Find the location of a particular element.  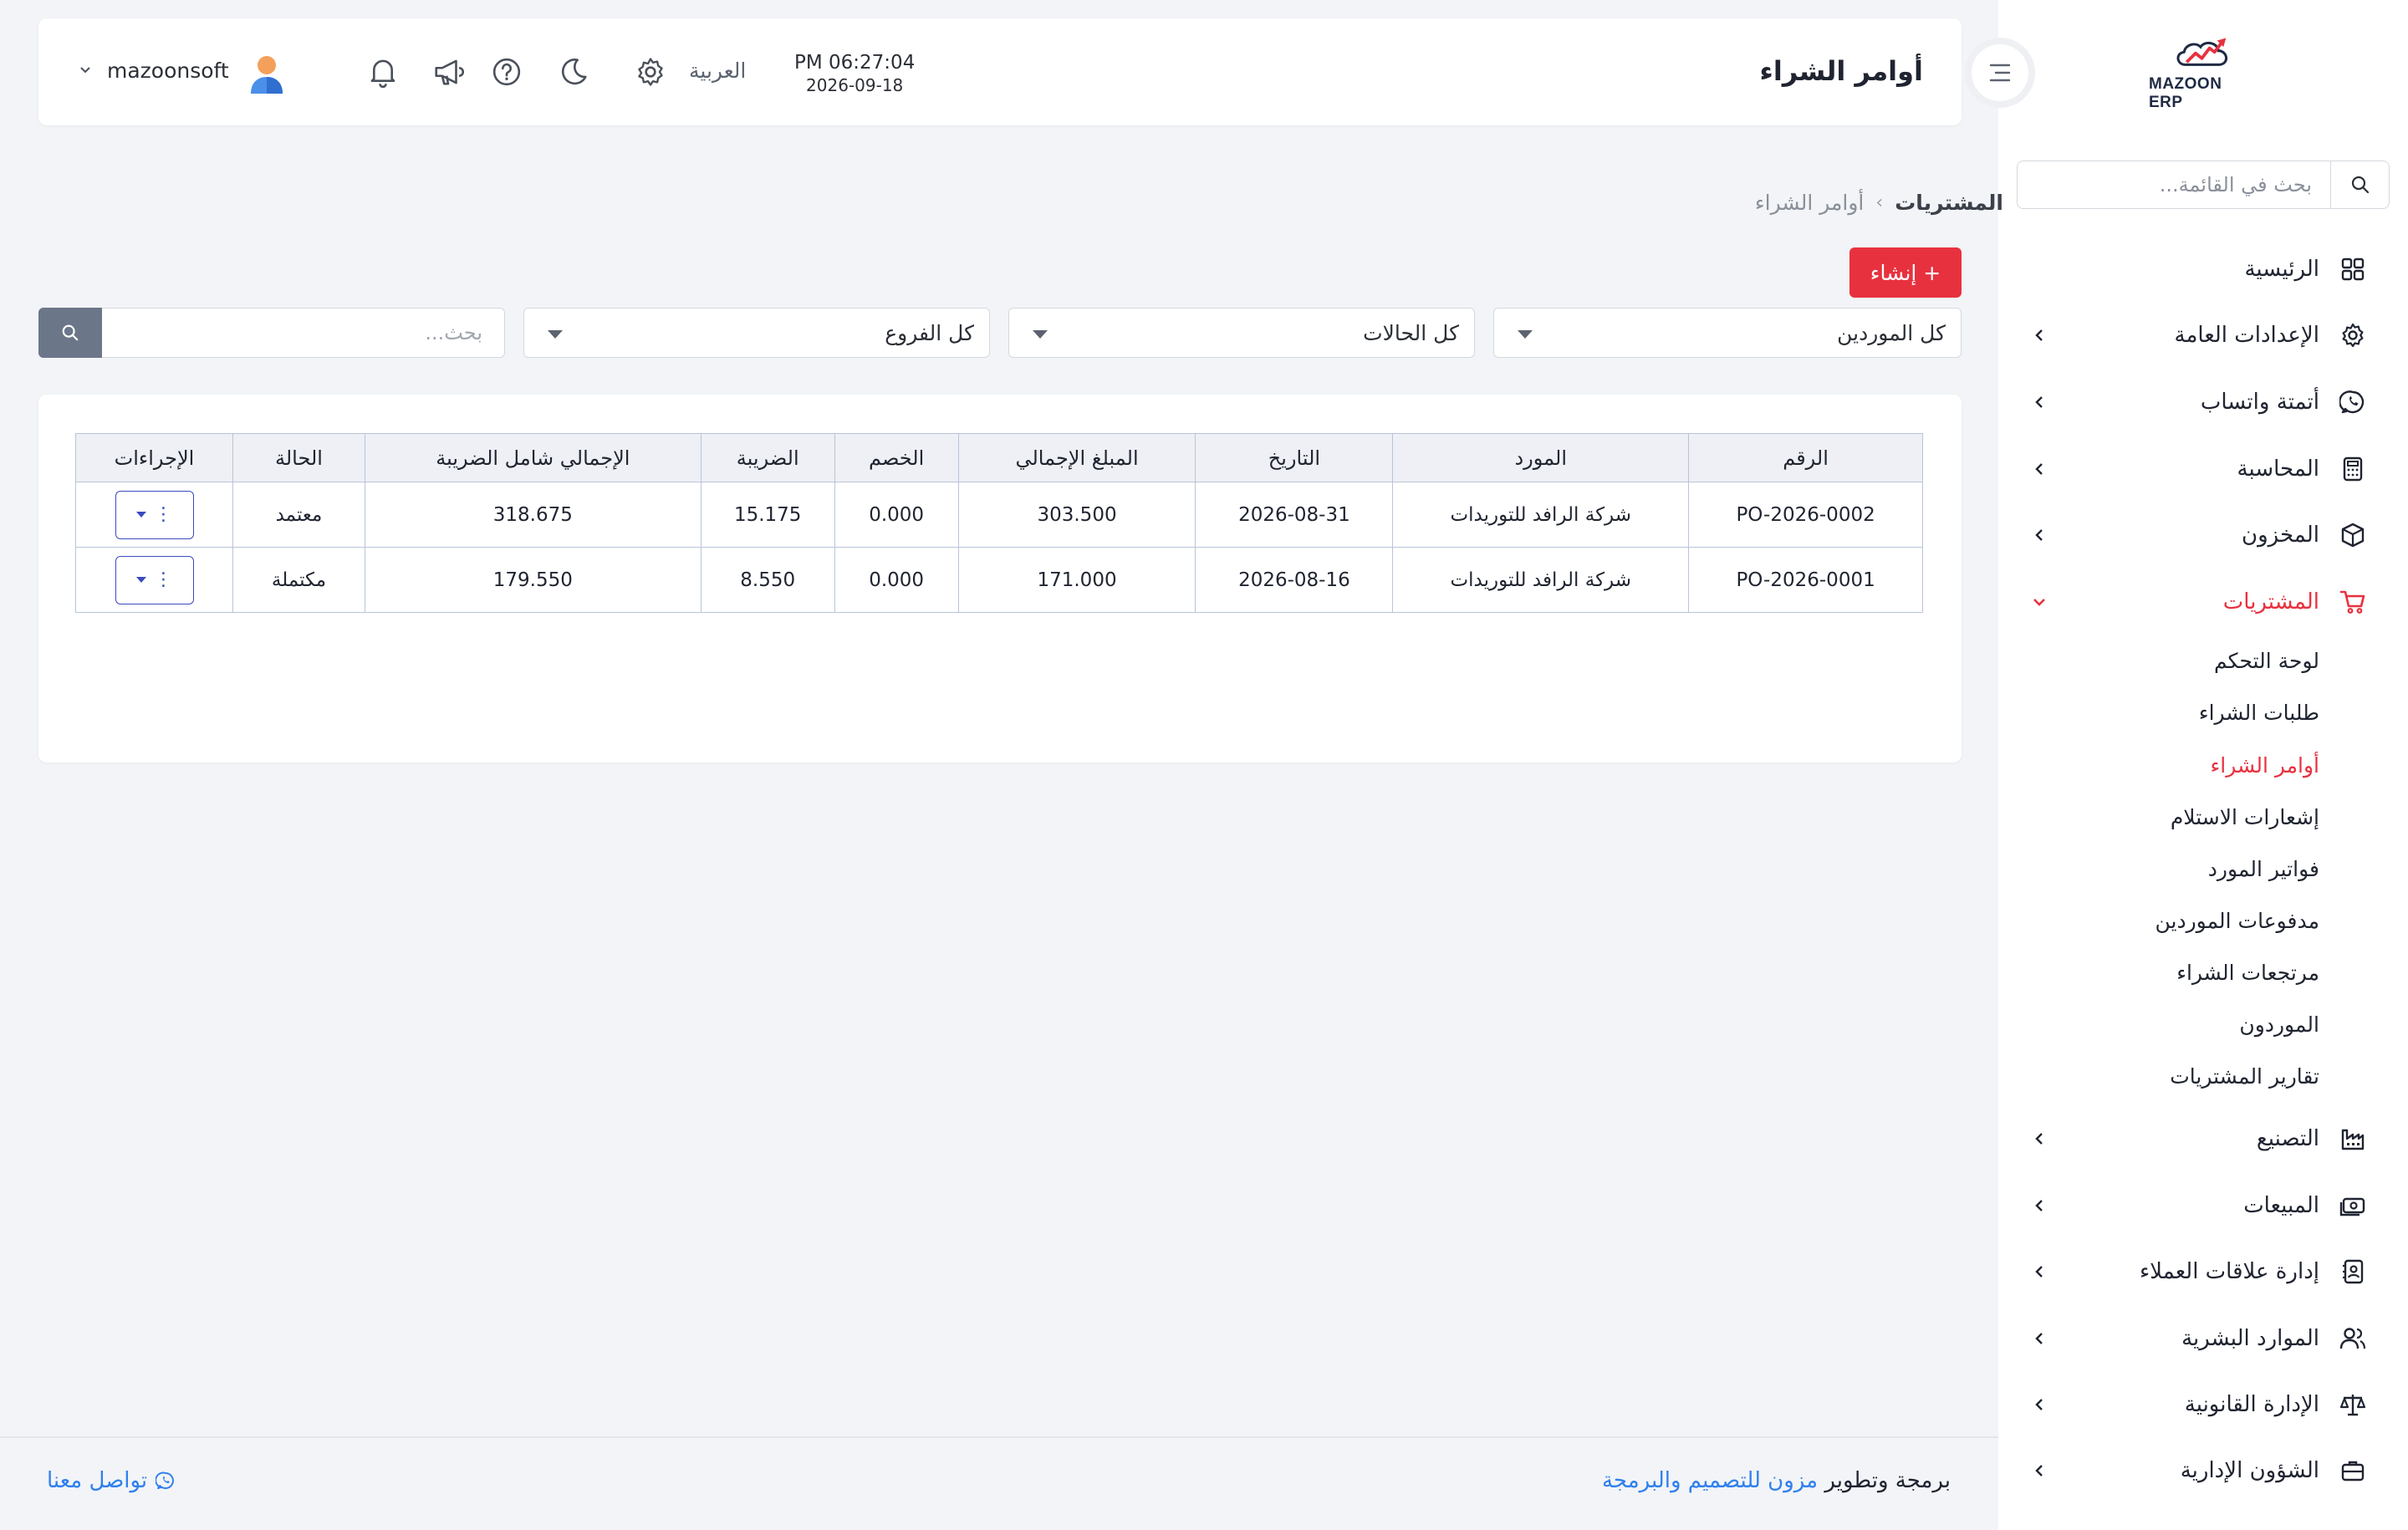

cart-icon is located at coordinates (2353, 602).